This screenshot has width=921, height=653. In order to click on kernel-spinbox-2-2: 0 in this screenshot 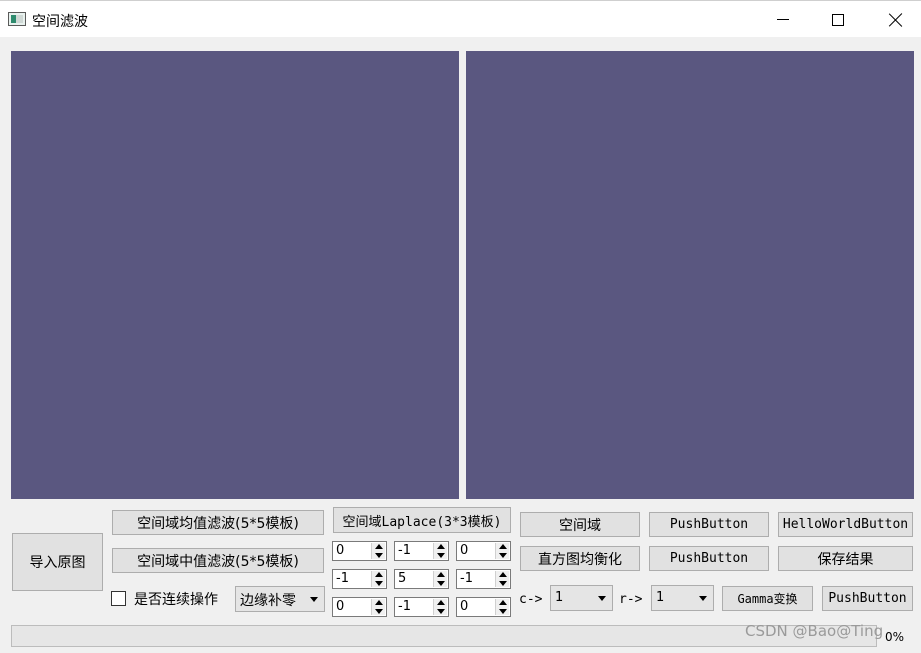, I will do `click(483, 607)`.